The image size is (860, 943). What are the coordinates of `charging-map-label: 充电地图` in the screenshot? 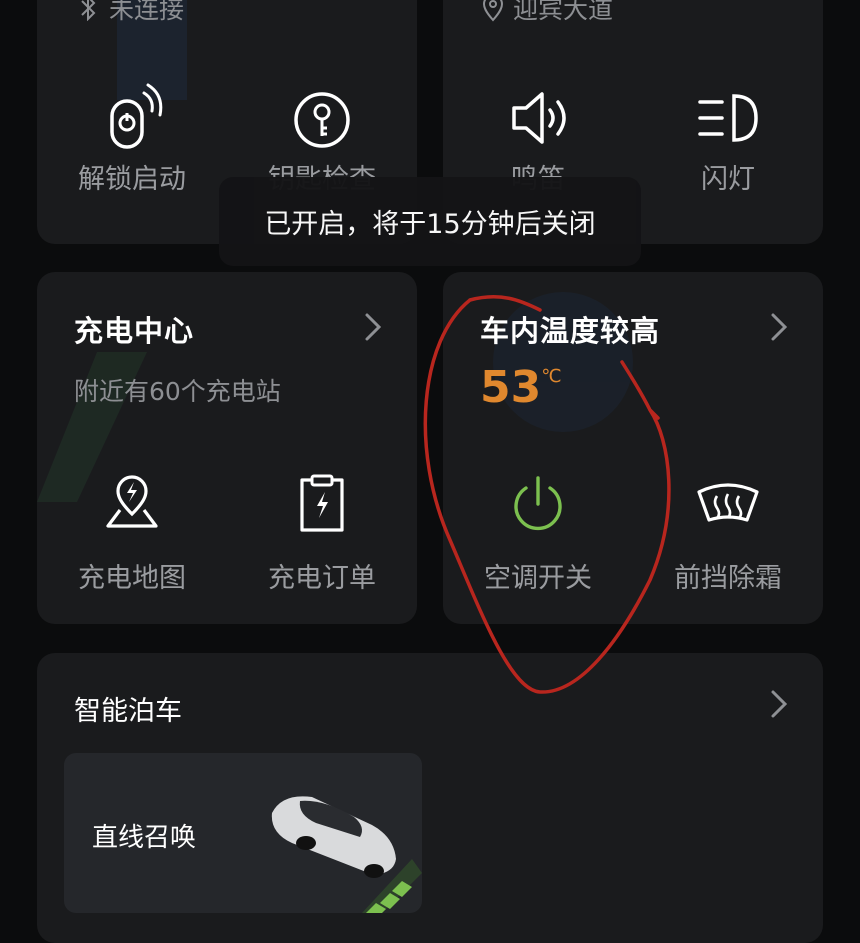 It's located at (132, 578).